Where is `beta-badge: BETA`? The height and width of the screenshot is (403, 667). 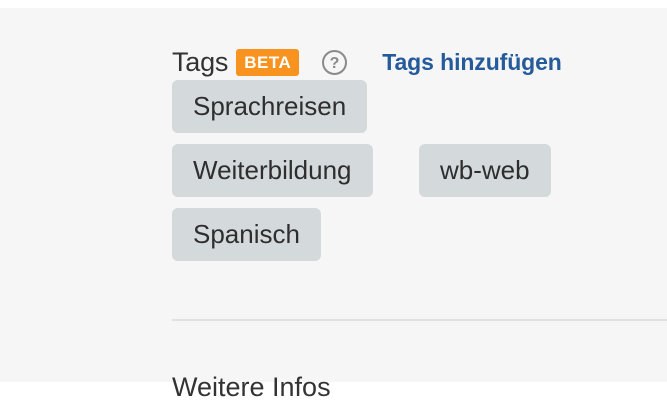
beta-badge: BETA is located at coordinates (268, 62).